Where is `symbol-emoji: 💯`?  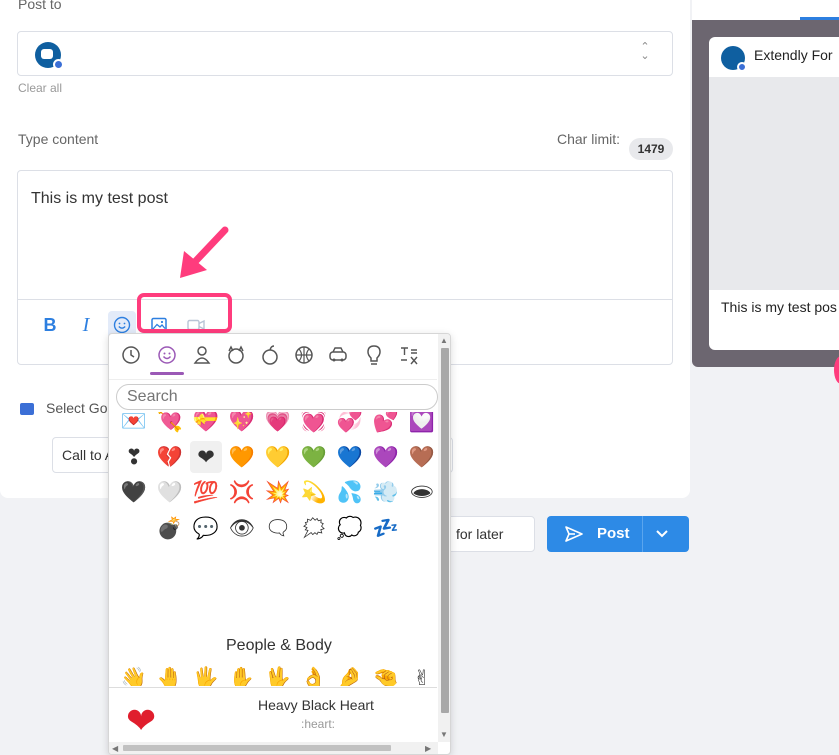
symbol-emoji: 💯 is located at coordinates (206, 492).